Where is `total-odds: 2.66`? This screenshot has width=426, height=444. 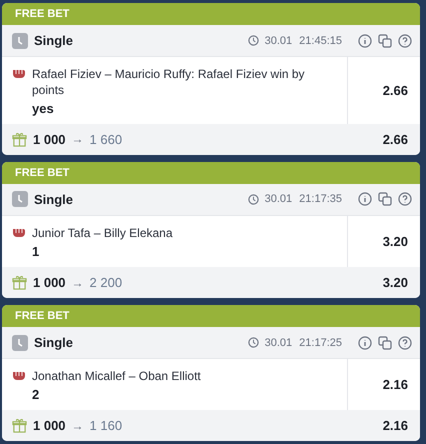
total-odds: 2.66 is located at coordinates (395, 139).